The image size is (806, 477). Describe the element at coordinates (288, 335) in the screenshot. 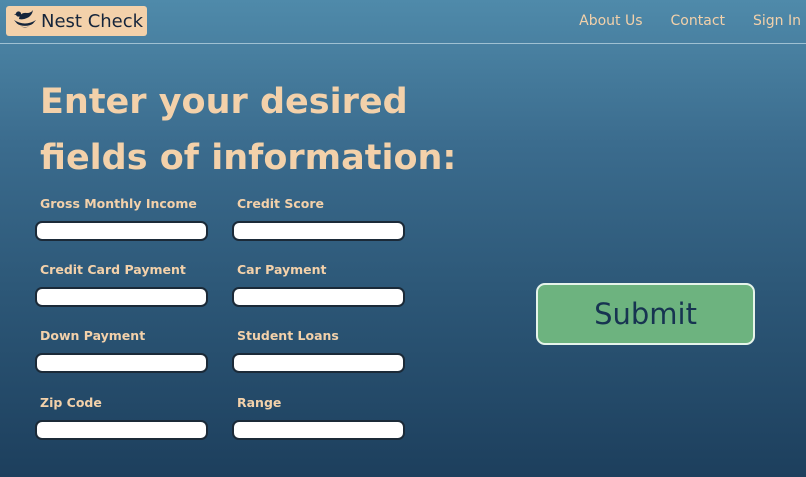

I see `student-loans-label: Student Loans` at that location.